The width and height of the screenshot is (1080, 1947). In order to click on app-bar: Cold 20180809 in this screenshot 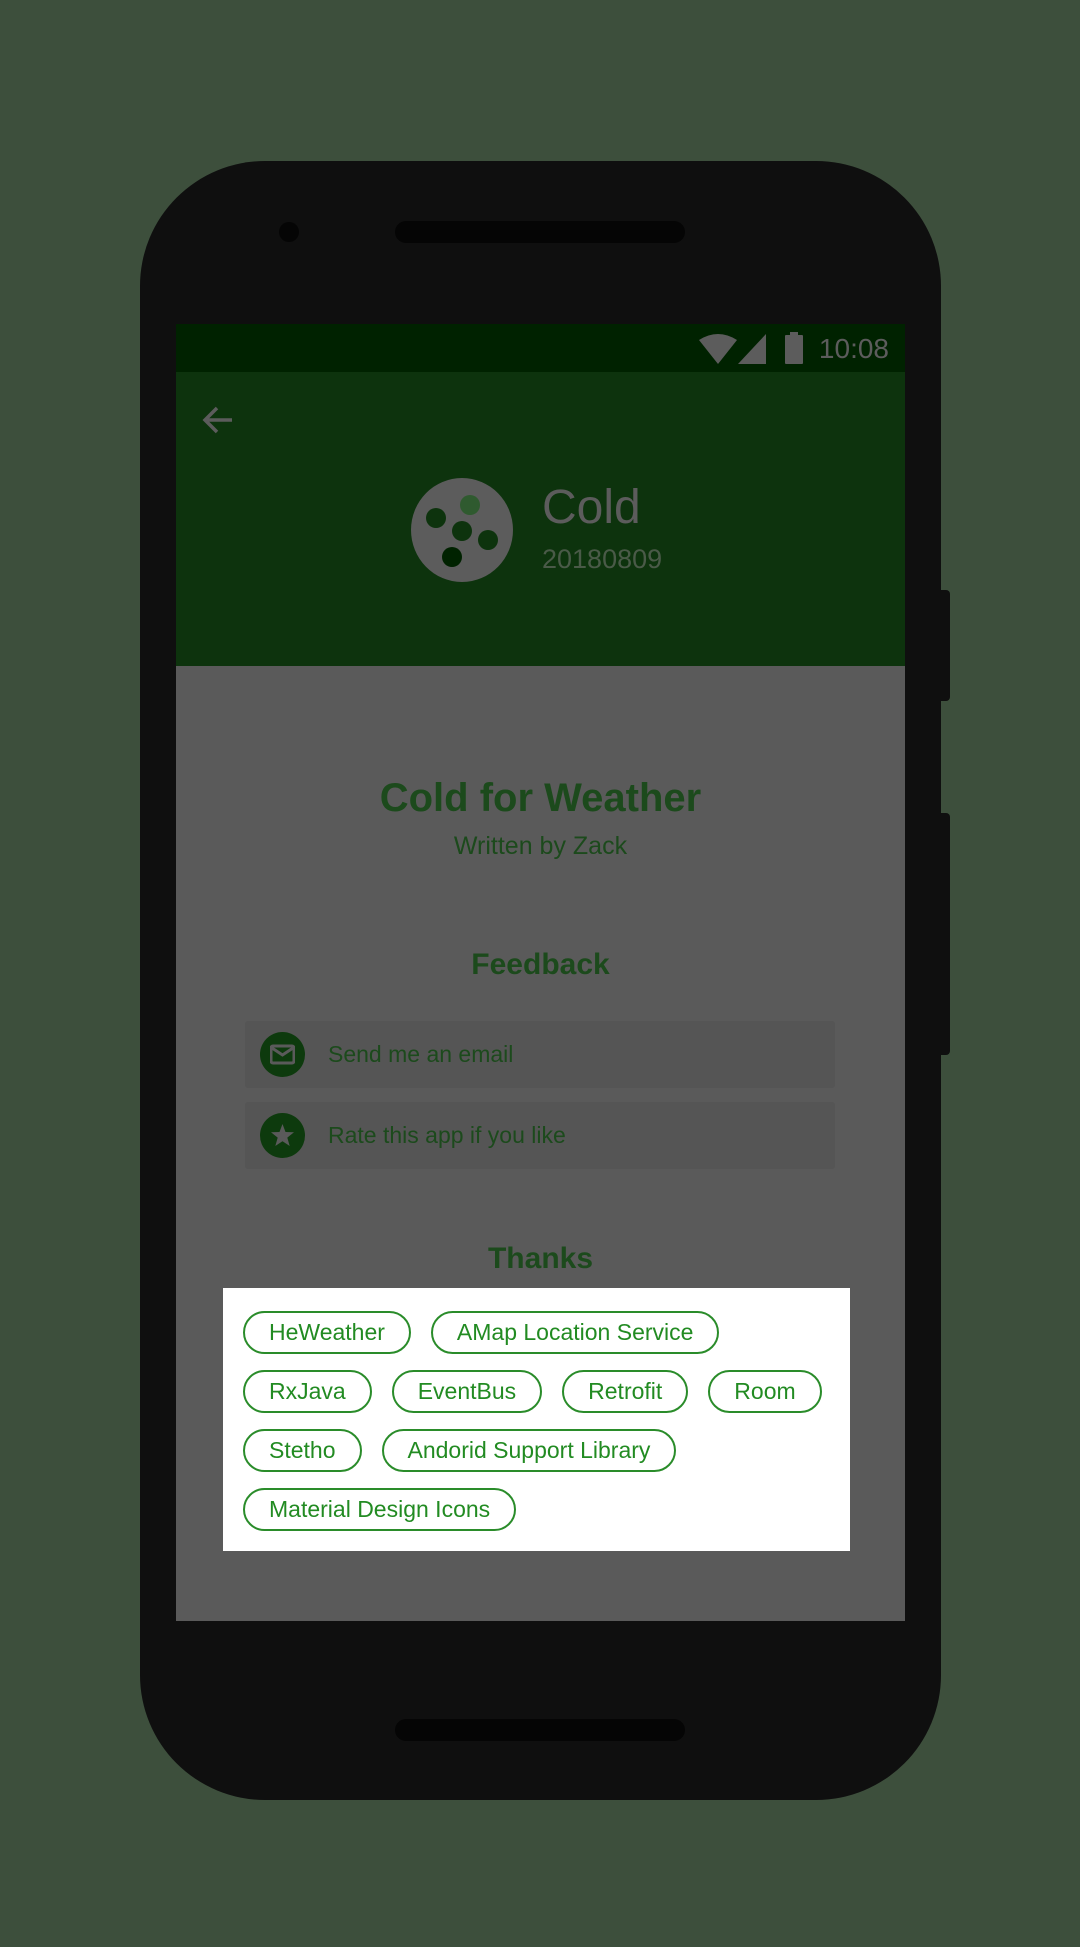, I will do `click(540, 519)`.